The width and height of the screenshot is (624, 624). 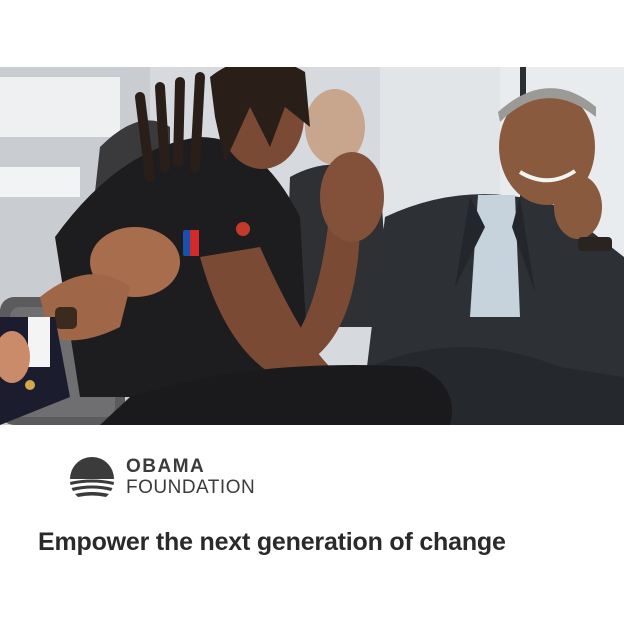 I want to click on obama-foundation-sunrise-logo-icon, so click(x=92, y=477).